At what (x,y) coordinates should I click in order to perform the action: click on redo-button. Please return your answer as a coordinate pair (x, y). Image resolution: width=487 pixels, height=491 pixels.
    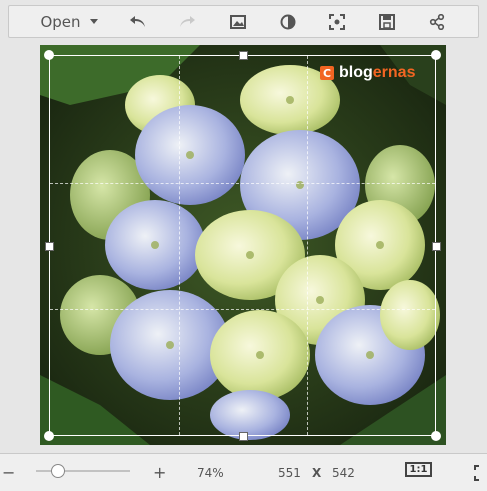
    Looking at the image, I should click on (187, 21).